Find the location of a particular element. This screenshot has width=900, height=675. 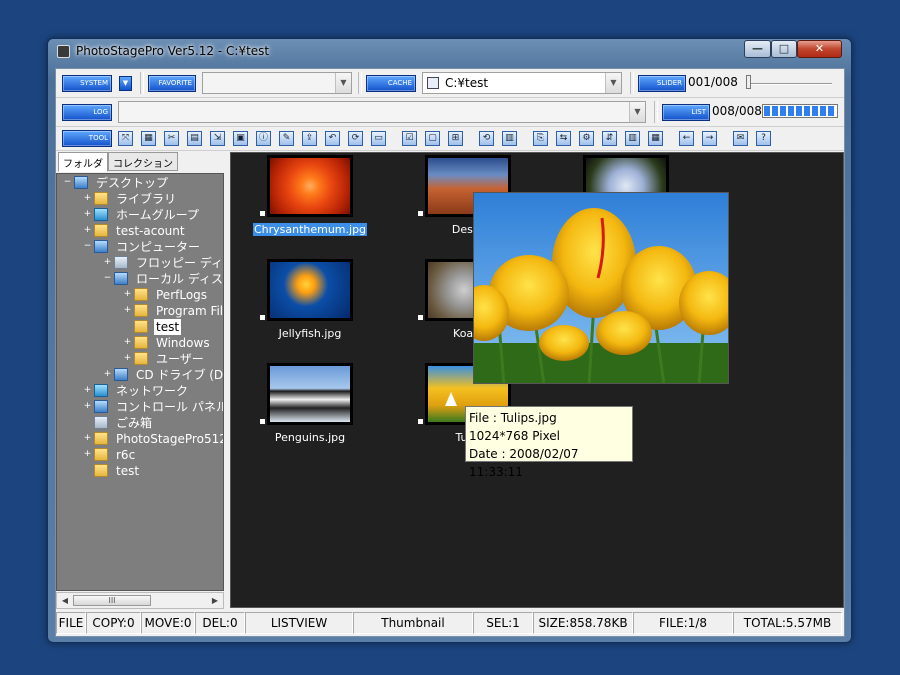

mail-icon: ✉ is located at coordinates (740, 138).